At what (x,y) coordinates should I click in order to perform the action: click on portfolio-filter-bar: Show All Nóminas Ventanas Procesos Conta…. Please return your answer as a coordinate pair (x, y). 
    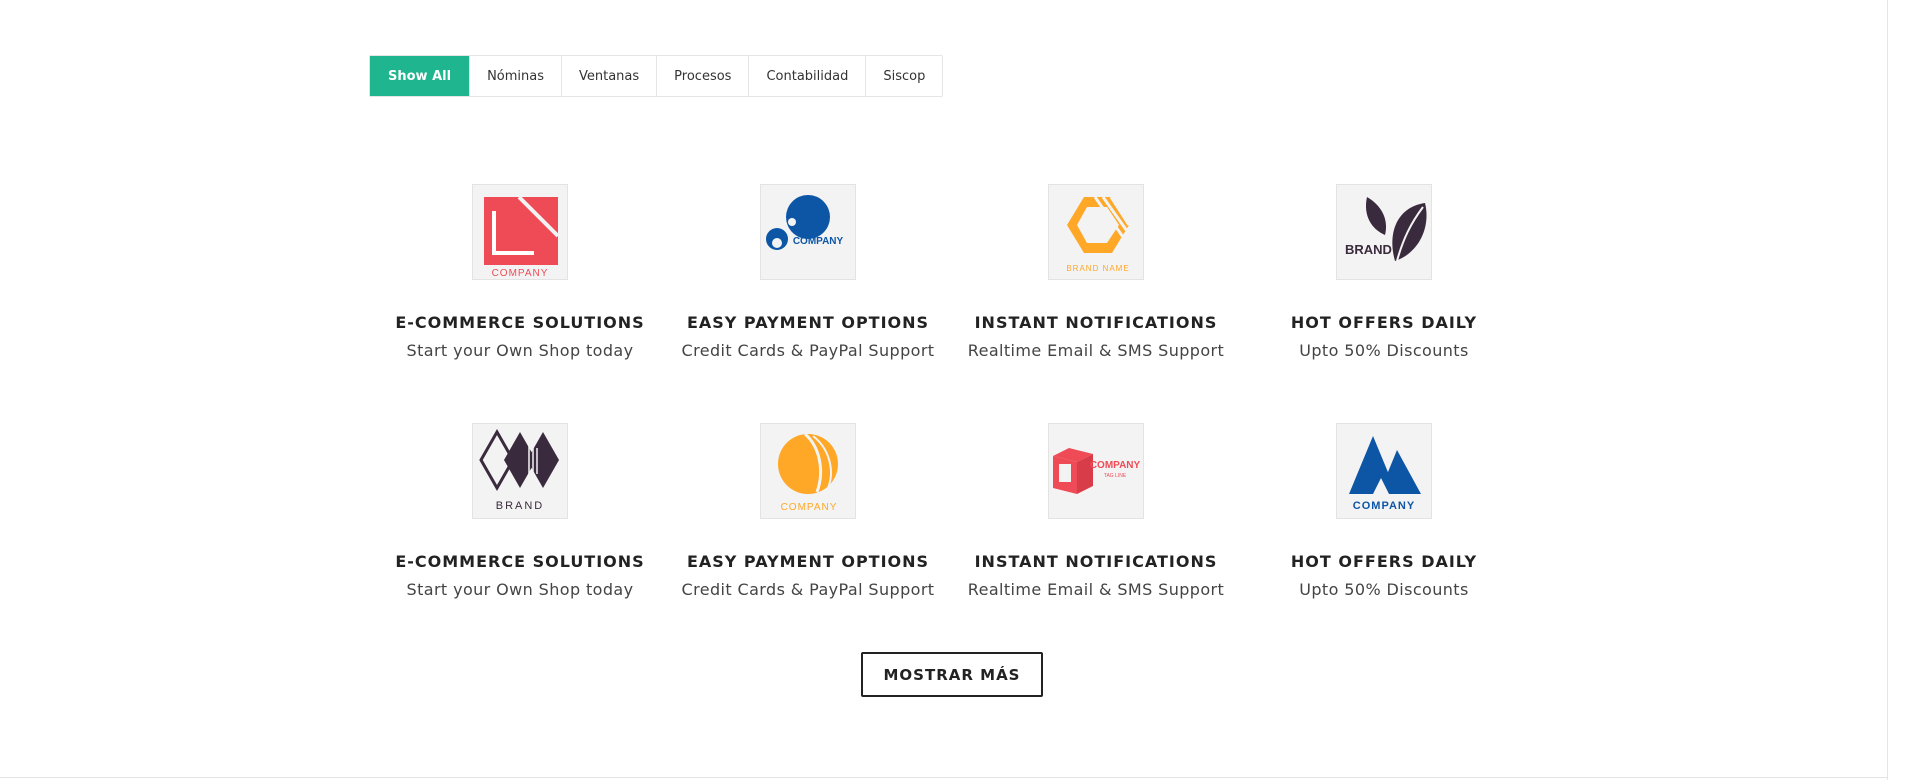
    Looking at the image, I should click on (656, 76).